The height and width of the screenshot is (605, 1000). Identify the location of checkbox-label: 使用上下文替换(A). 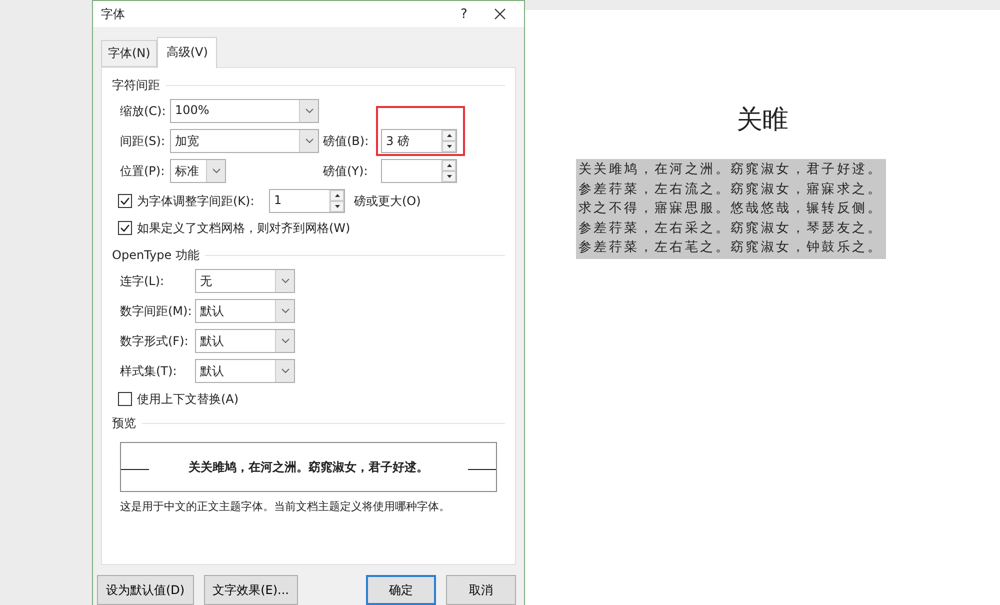
(188, 399).